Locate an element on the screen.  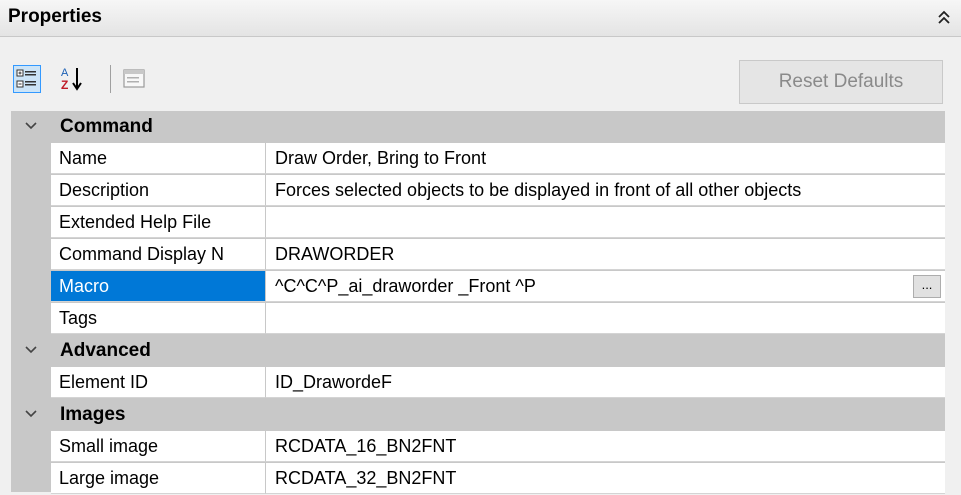
property-row-extended-help-file: Extended Help File is located at coordinates (478, 223).